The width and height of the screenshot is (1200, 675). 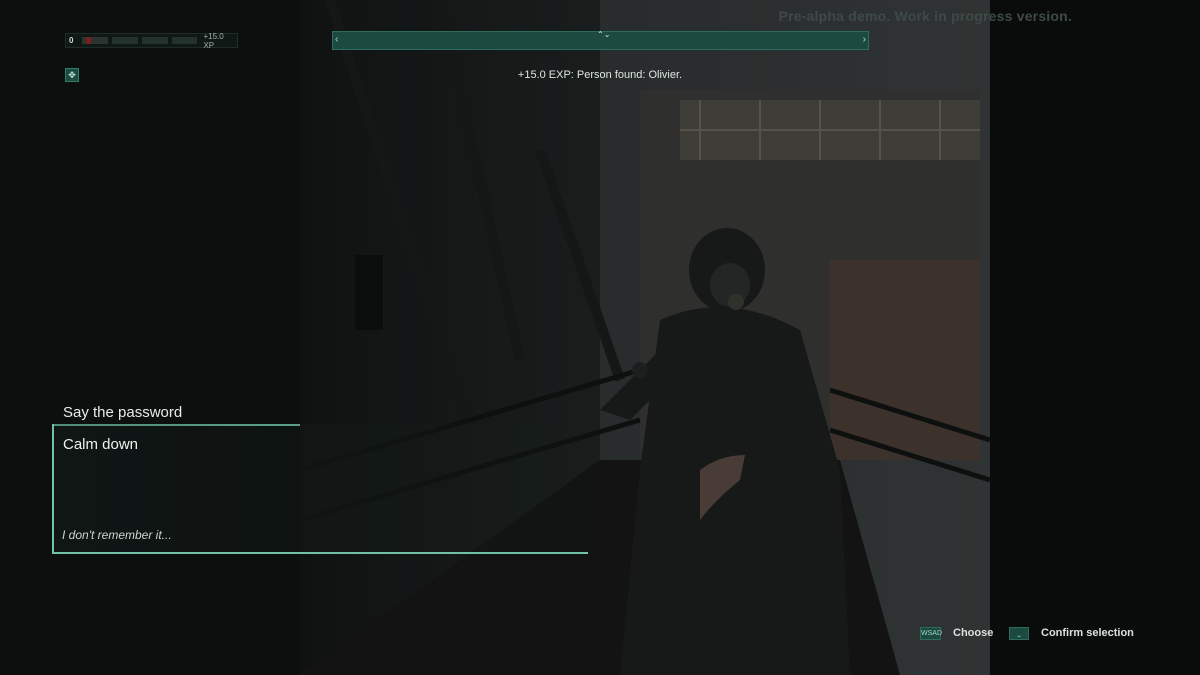 What do you see at coordinates (973, 633) in the screenshot?
I see `hint-choose: Choose` at bounding box center [973, 633].